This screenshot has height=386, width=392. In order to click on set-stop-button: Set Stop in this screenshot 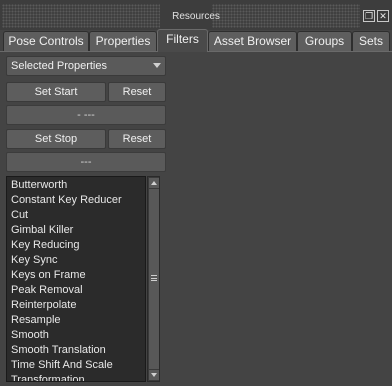, I will do `click(56, 139)`.